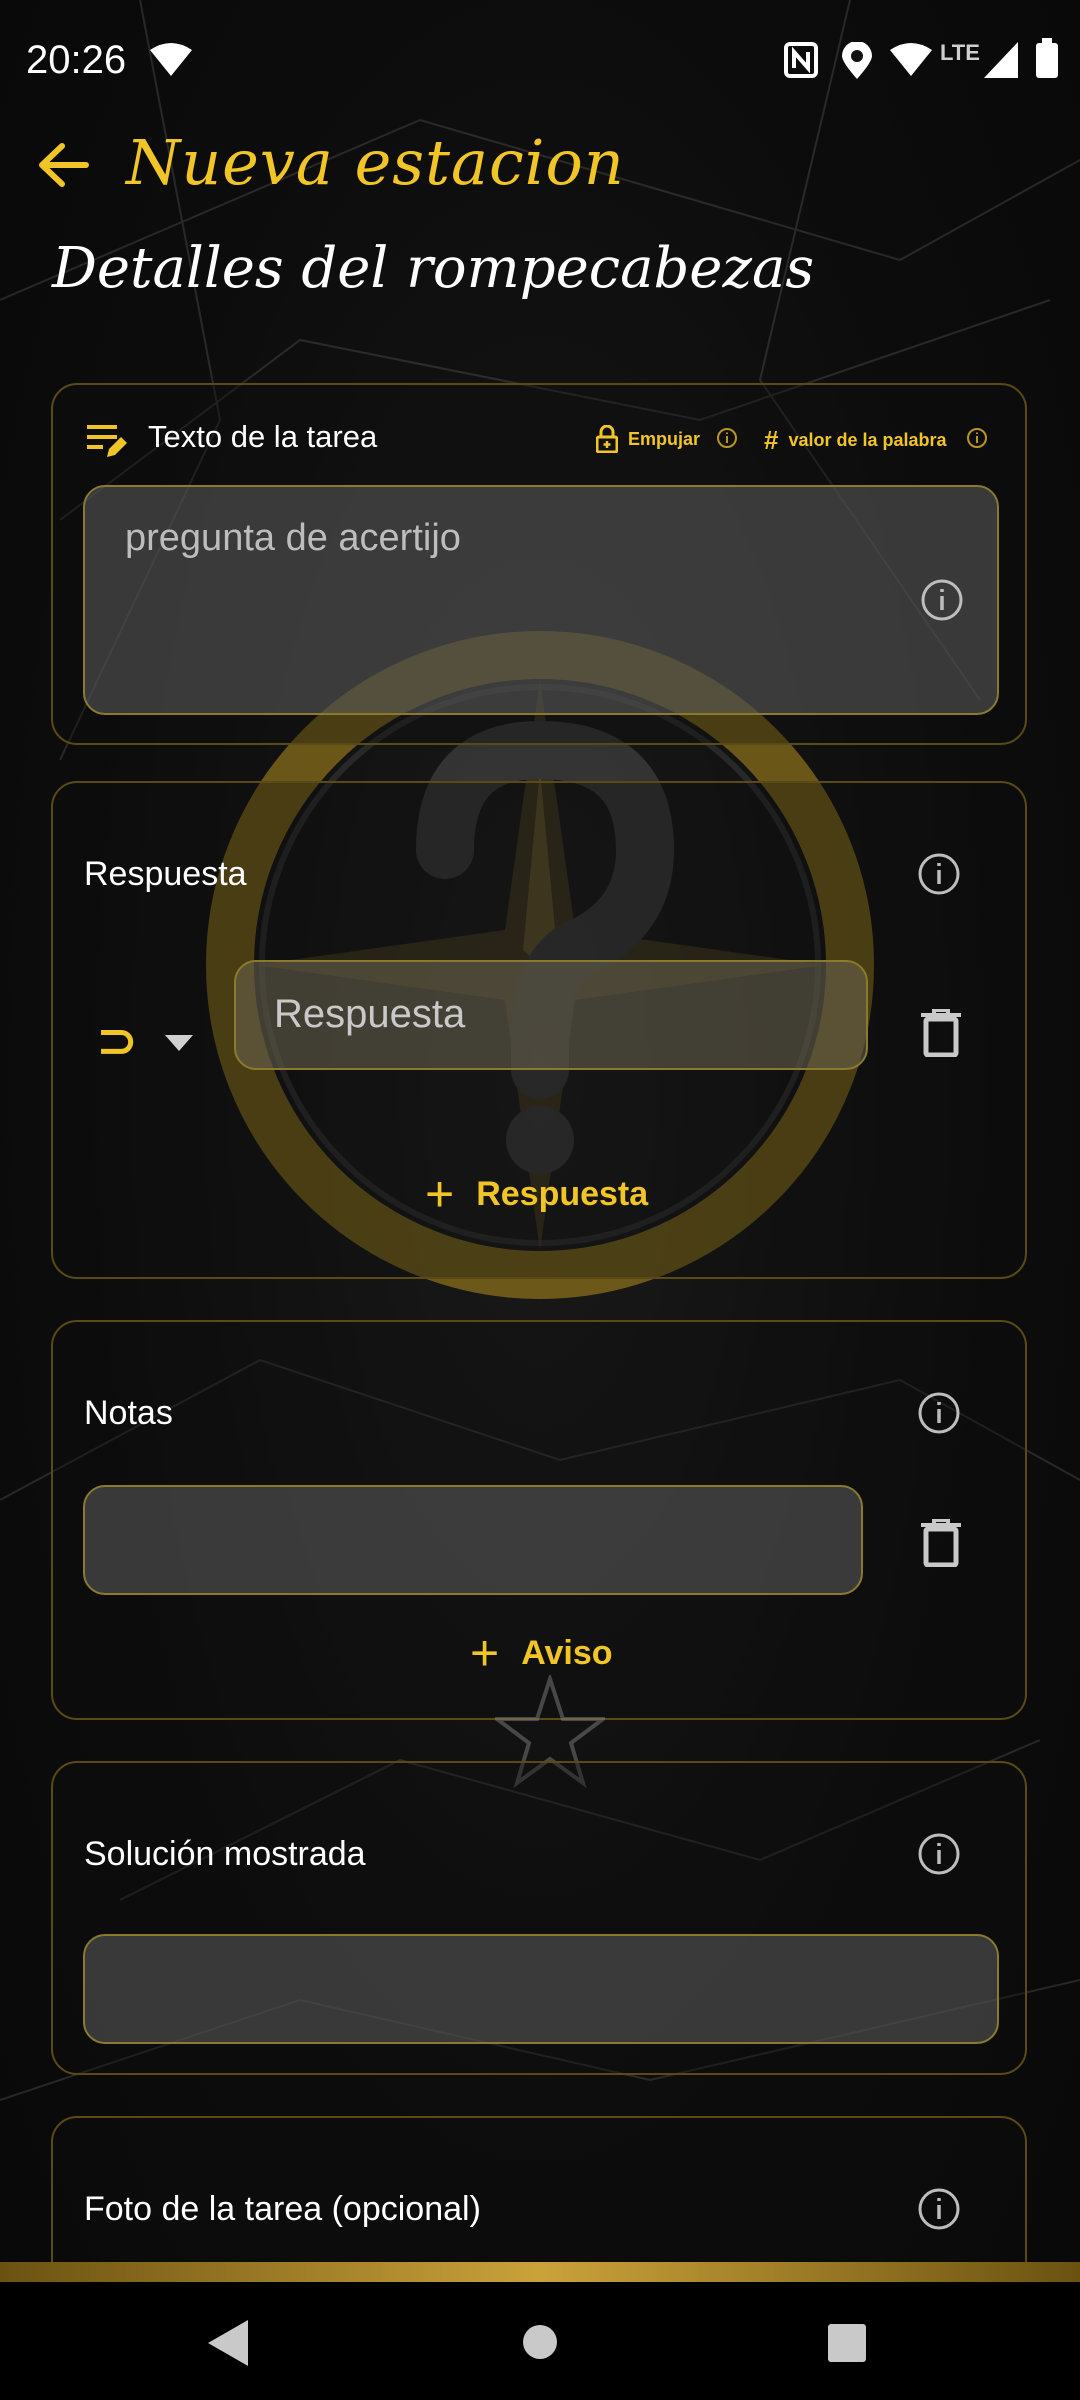  I want to click on push-toggle: Empujar, so click(648, 439).